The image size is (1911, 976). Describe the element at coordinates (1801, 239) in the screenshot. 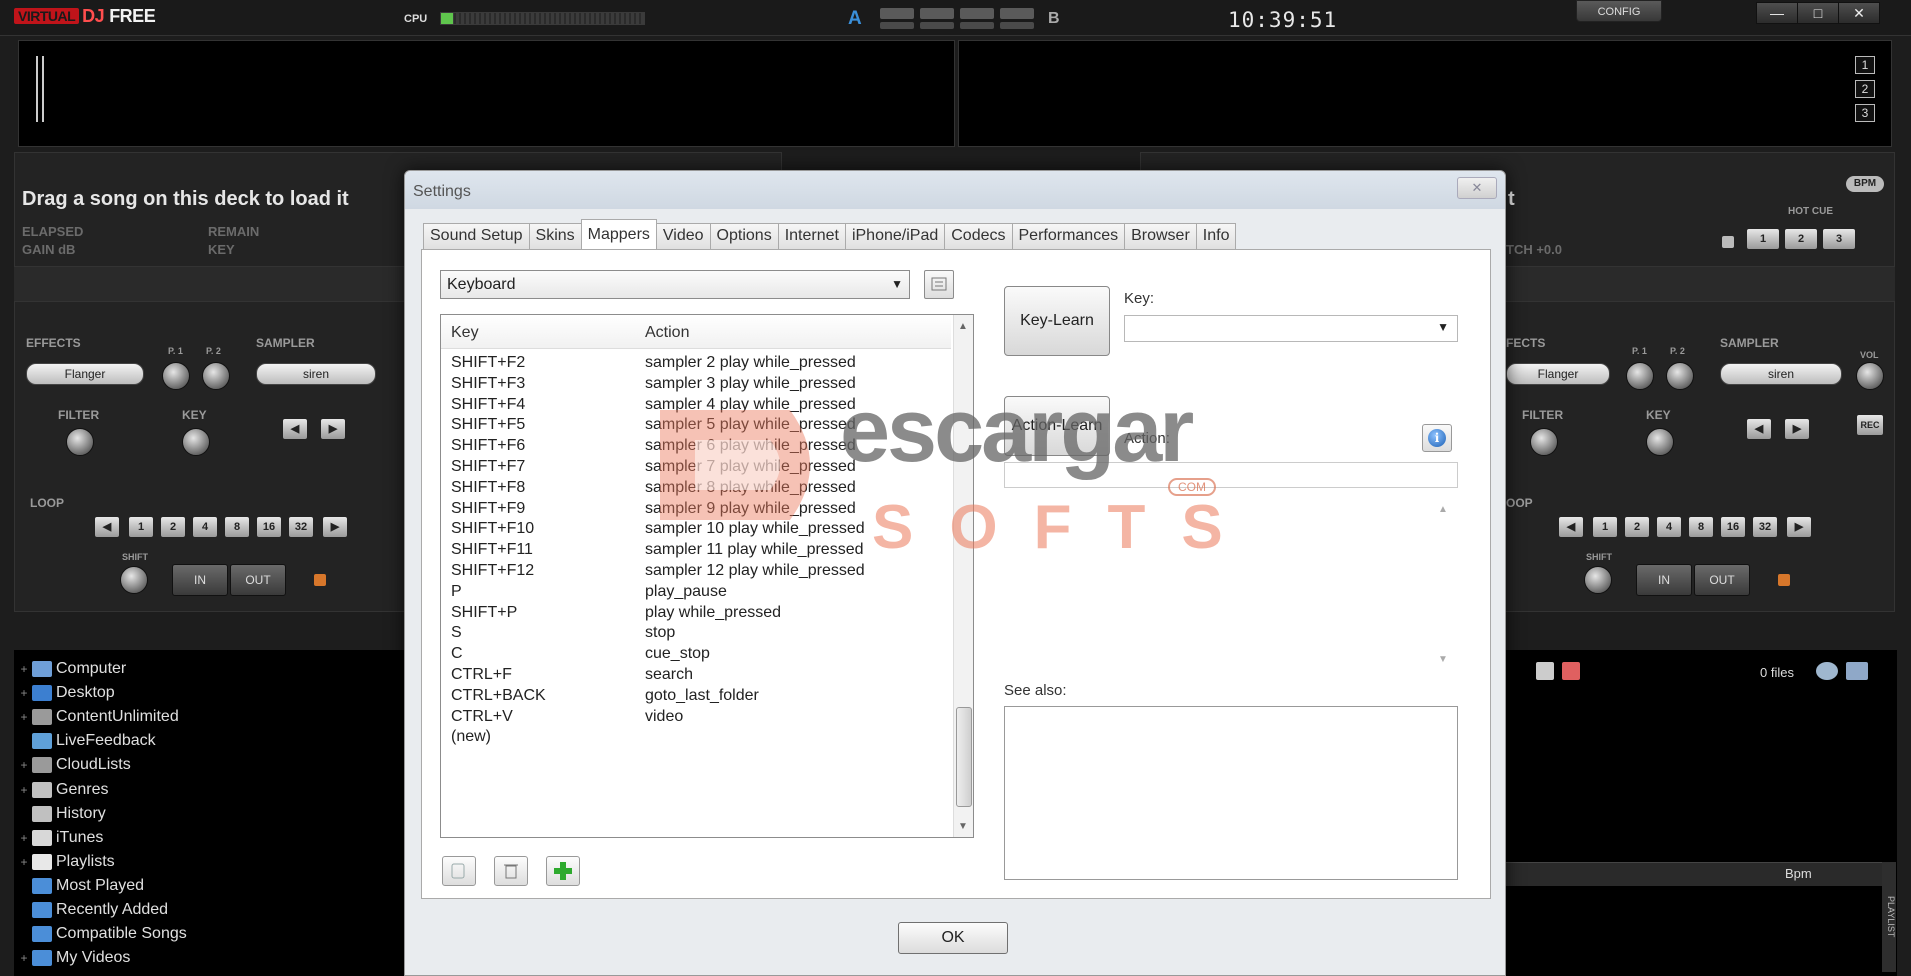

I see `hotcue-button-2: 2` at that location.